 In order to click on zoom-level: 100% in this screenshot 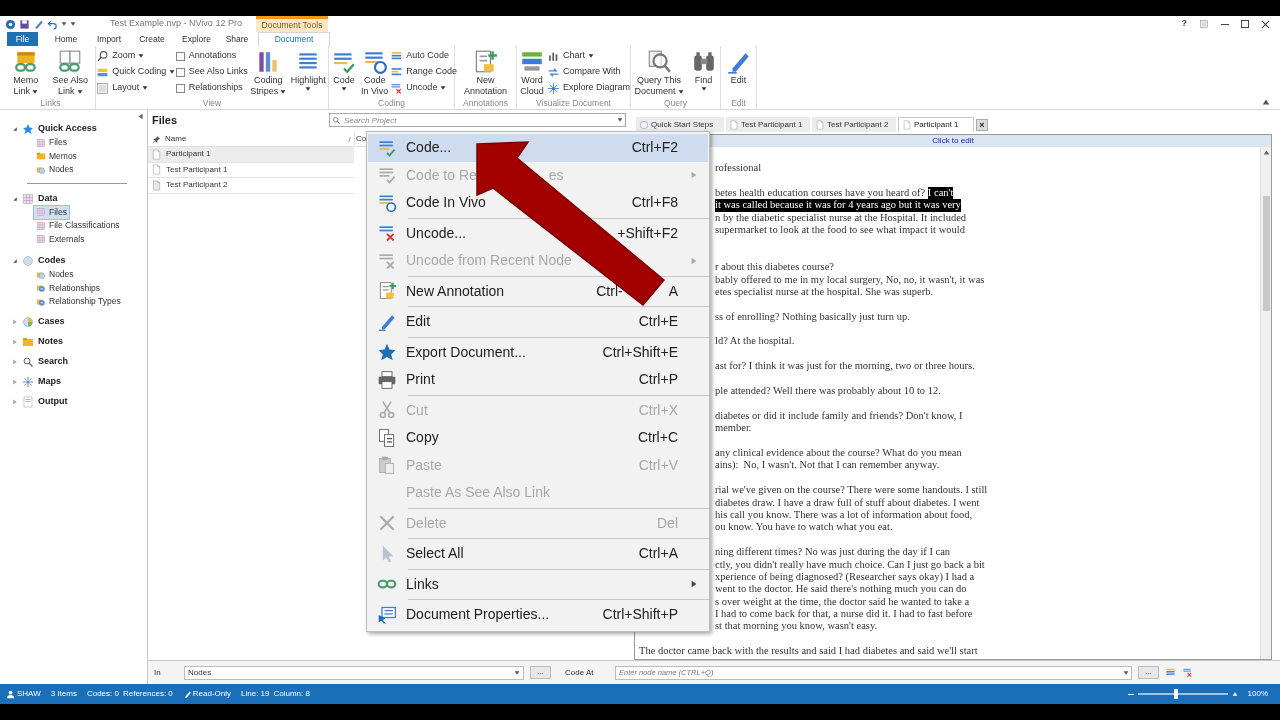, I will do `click(1257, 694)`.